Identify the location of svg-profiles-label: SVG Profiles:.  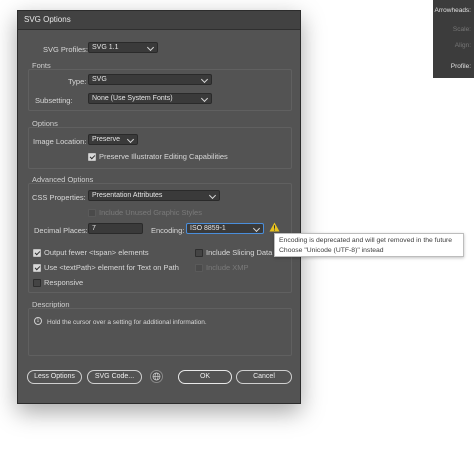
(66, 49).